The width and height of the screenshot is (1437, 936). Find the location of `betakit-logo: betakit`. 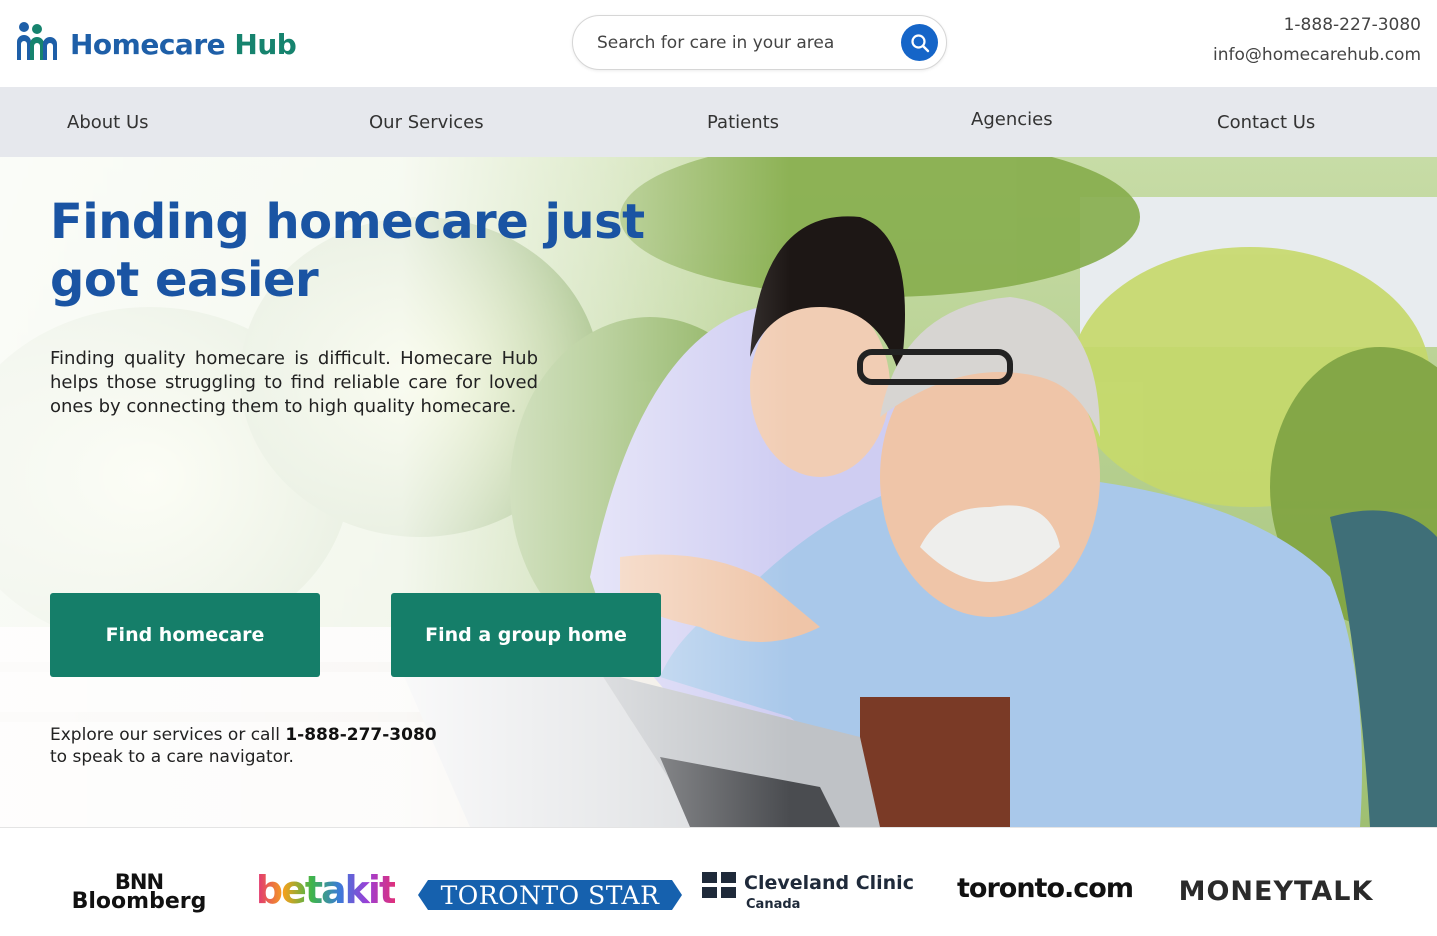

betakit-logo: betakit is located at coordinates (326, 890).